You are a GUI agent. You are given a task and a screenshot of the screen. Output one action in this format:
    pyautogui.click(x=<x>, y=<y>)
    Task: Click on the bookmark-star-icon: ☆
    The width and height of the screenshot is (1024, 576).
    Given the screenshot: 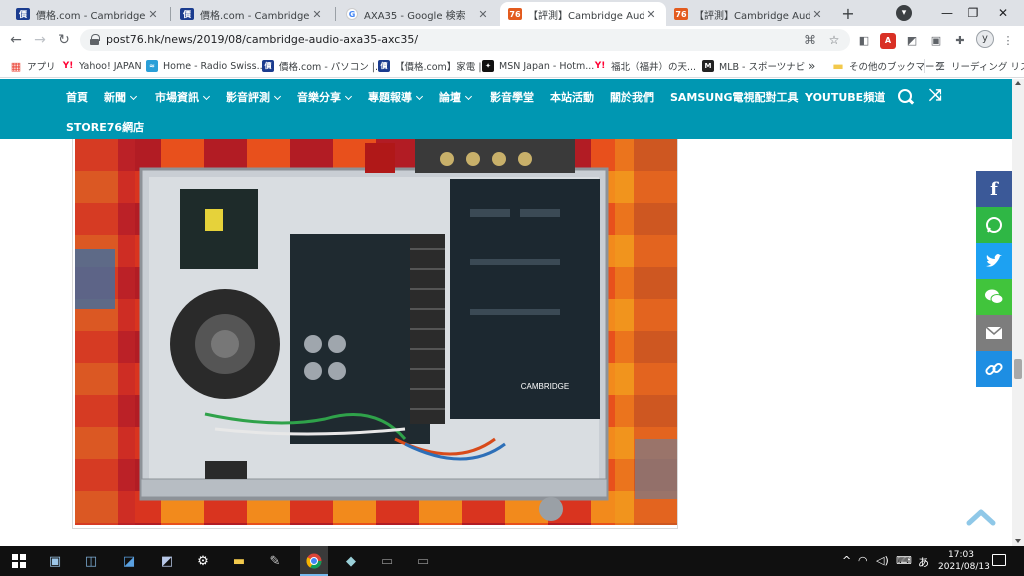 What is the action you would take?
    pyautogui.click(x=834, y=40)
    